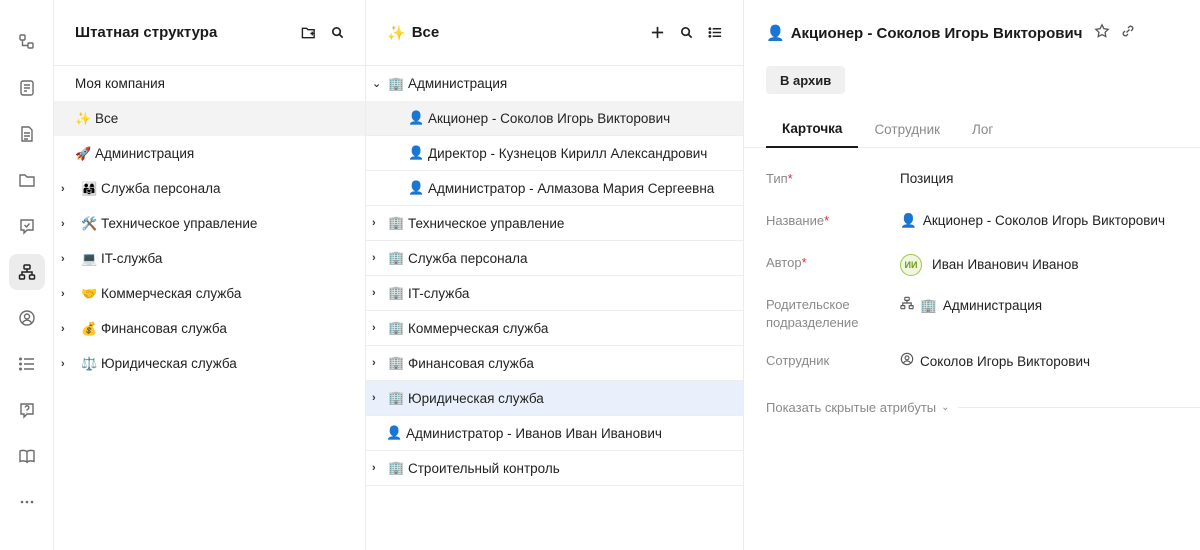 The height and width of the screenshot is (550, 1200). Describe the element at coordinates (554, 223) in the screenshot. I see `tree-row: › 🏢 Техническое управление` at that location.